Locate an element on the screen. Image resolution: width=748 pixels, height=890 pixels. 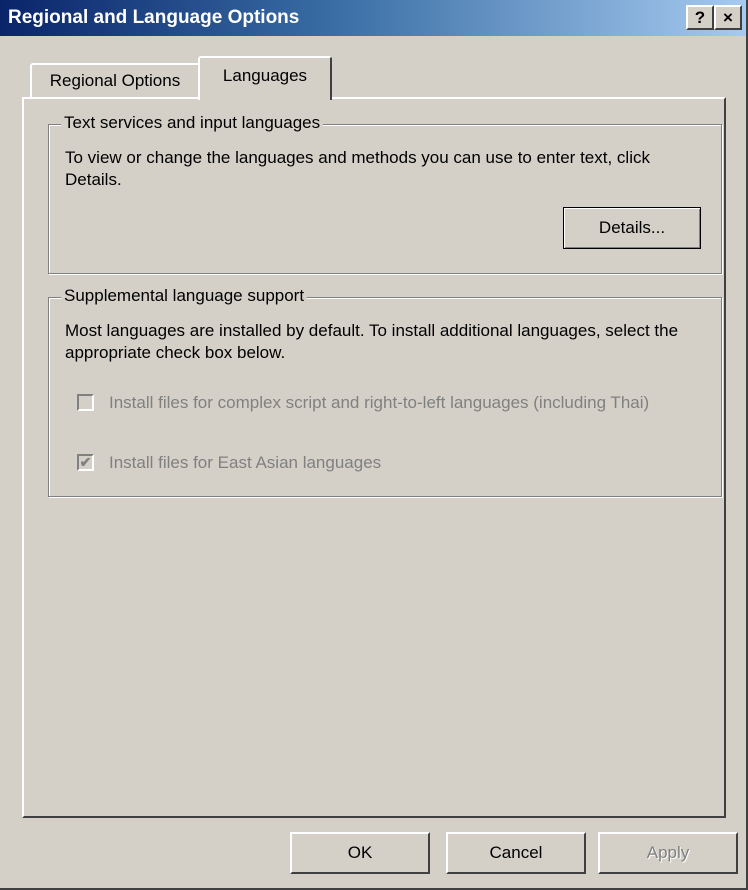
ok-button: OK is located at coordinates (360, 853).